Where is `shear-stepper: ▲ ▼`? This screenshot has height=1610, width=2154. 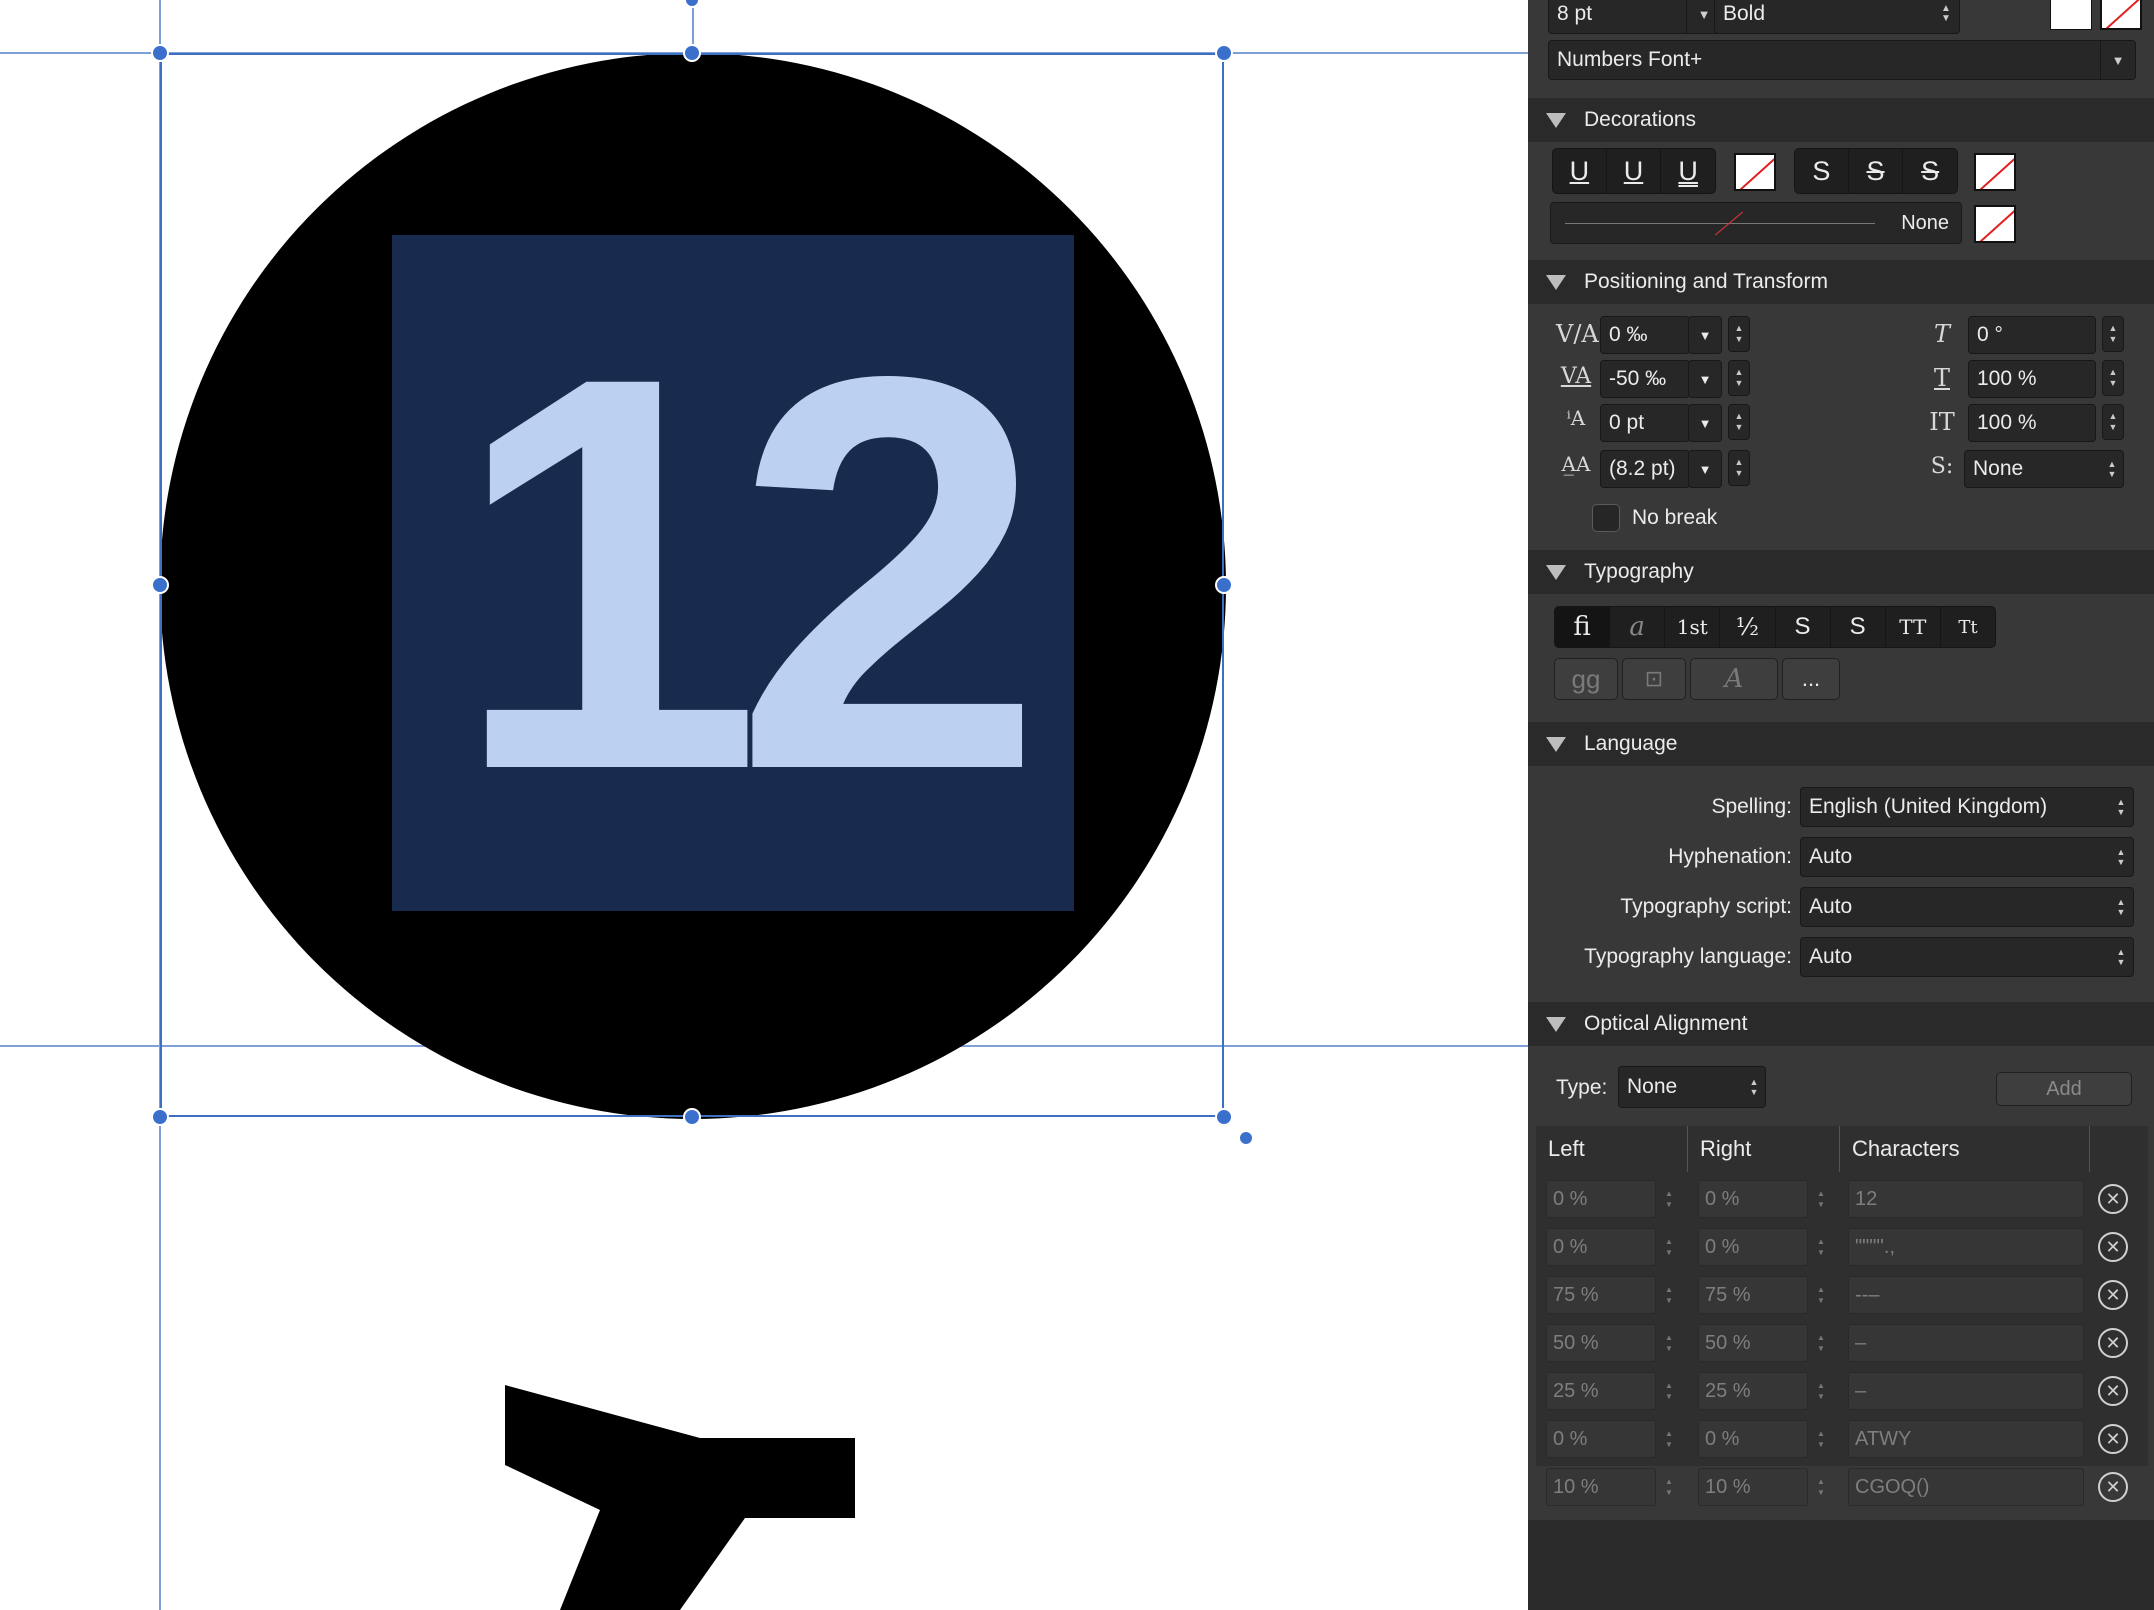 shear-stepper: ▲ ▼ is located at coordinates (2113, 334).